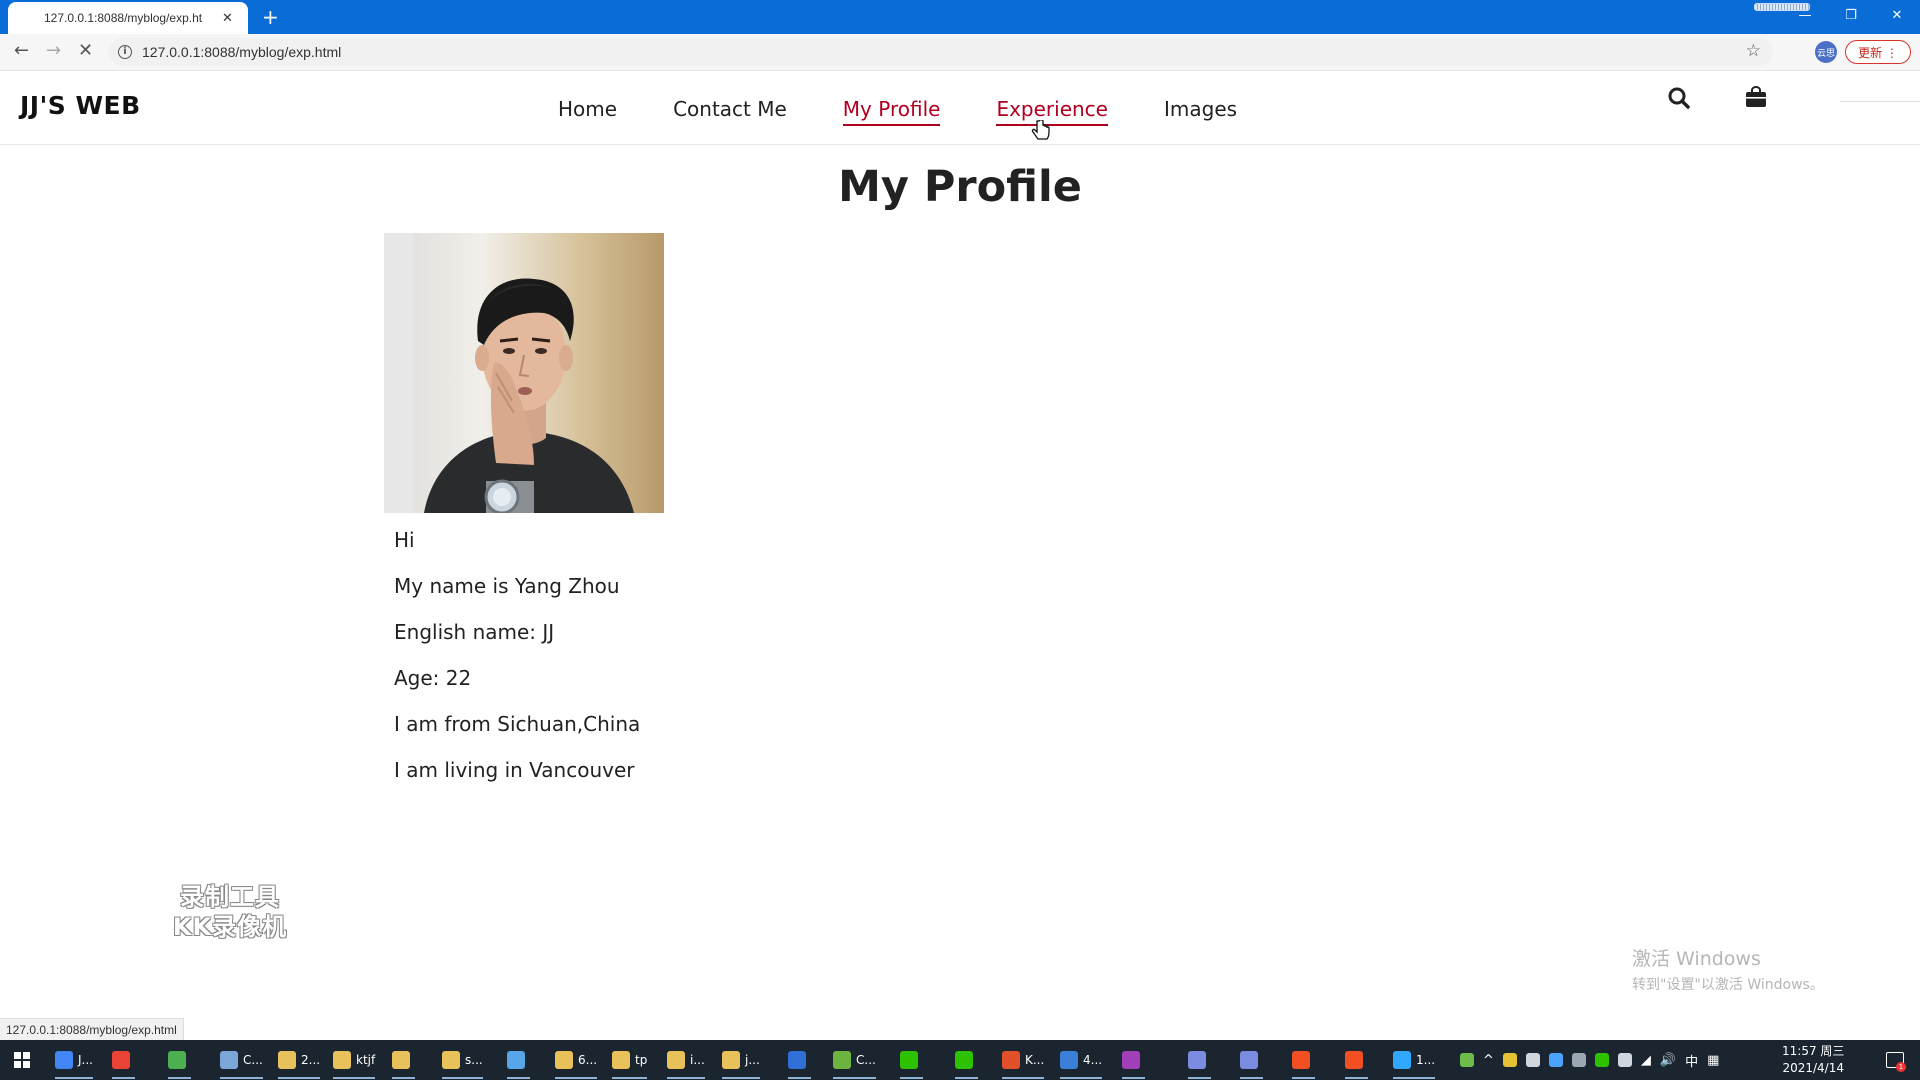 The width and height of the screenshot is (1920, 1080). What do you see at coordinates (1052, 111) in the screenshot?
I see `nav-link-experience: Experience` at bounding box center [1052, 111].